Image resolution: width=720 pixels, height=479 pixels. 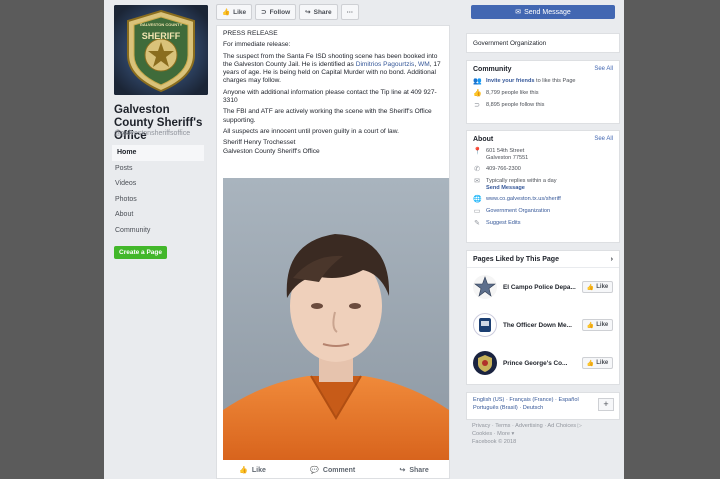 I want to click on send-message-label: Send Message, so click(x=547, y=12).